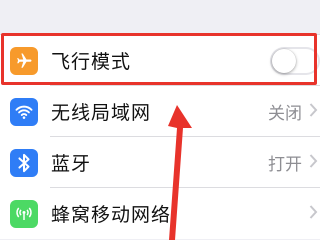  I want to click on airplane-mode-toggle, so click(295, 61).